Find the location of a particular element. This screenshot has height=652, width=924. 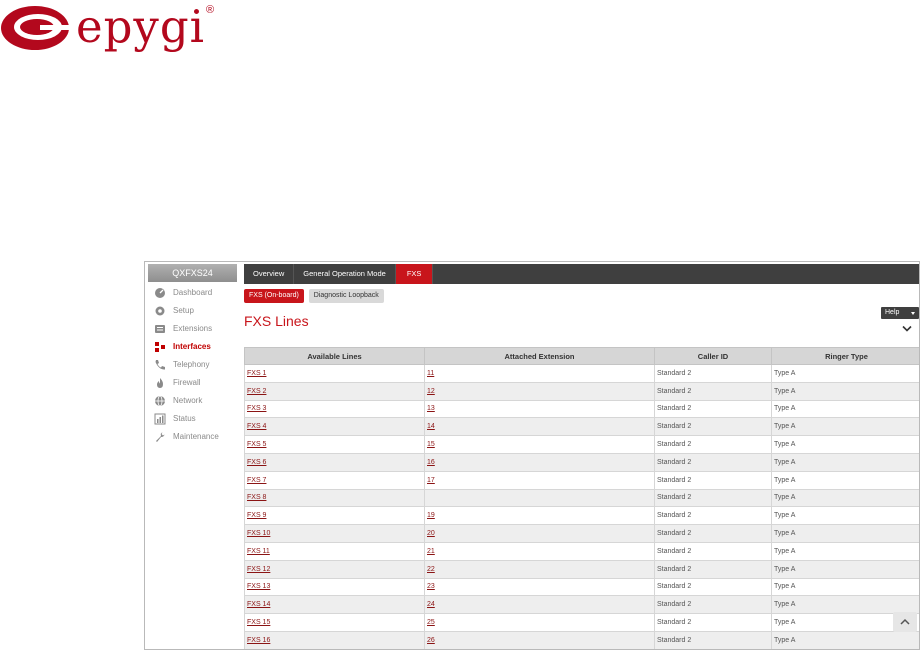

extension-cell: 23 is located at coordinates (539, 587).